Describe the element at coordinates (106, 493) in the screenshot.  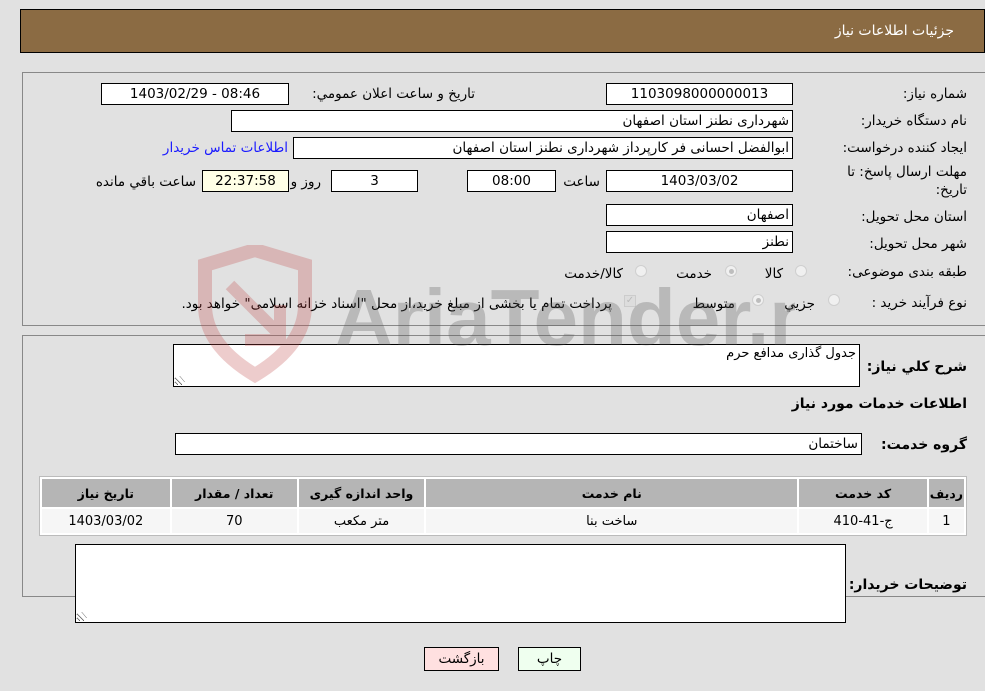
I see `col-header-need-date: تاریخ نیاز` at that location.